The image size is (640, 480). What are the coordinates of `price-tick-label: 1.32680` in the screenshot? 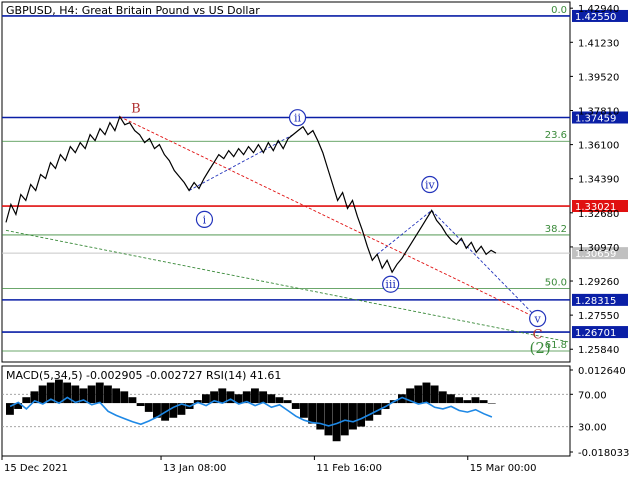 It's located at (598, 214).